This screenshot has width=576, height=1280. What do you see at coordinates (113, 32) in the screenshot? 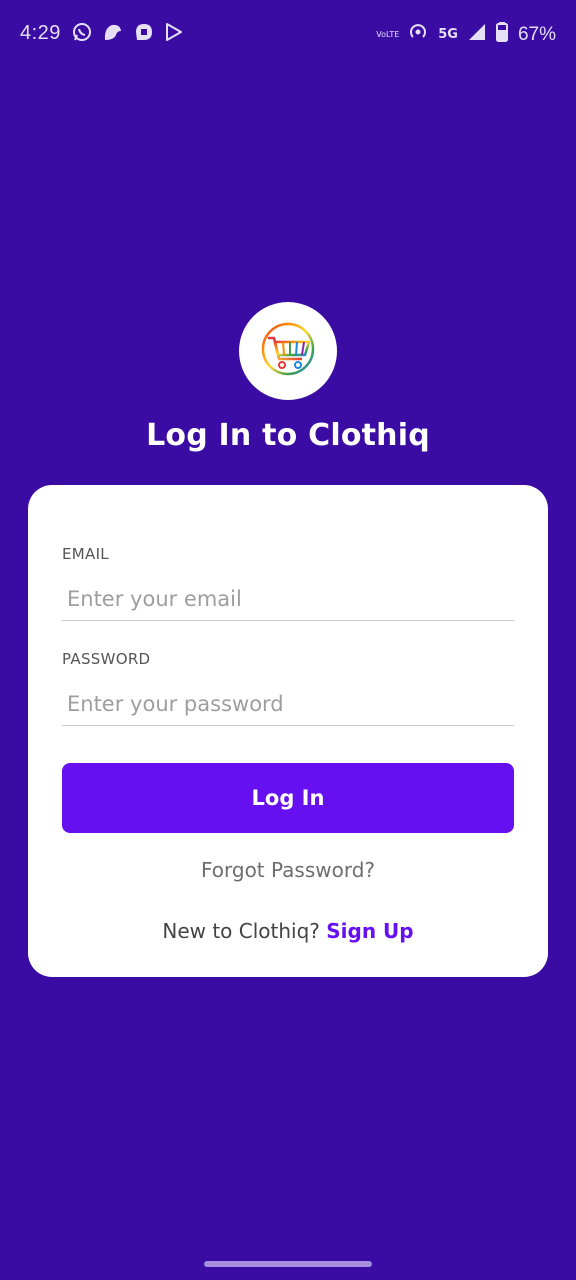
I see `messenger-bird-icon` at bounding box center [113, 32].